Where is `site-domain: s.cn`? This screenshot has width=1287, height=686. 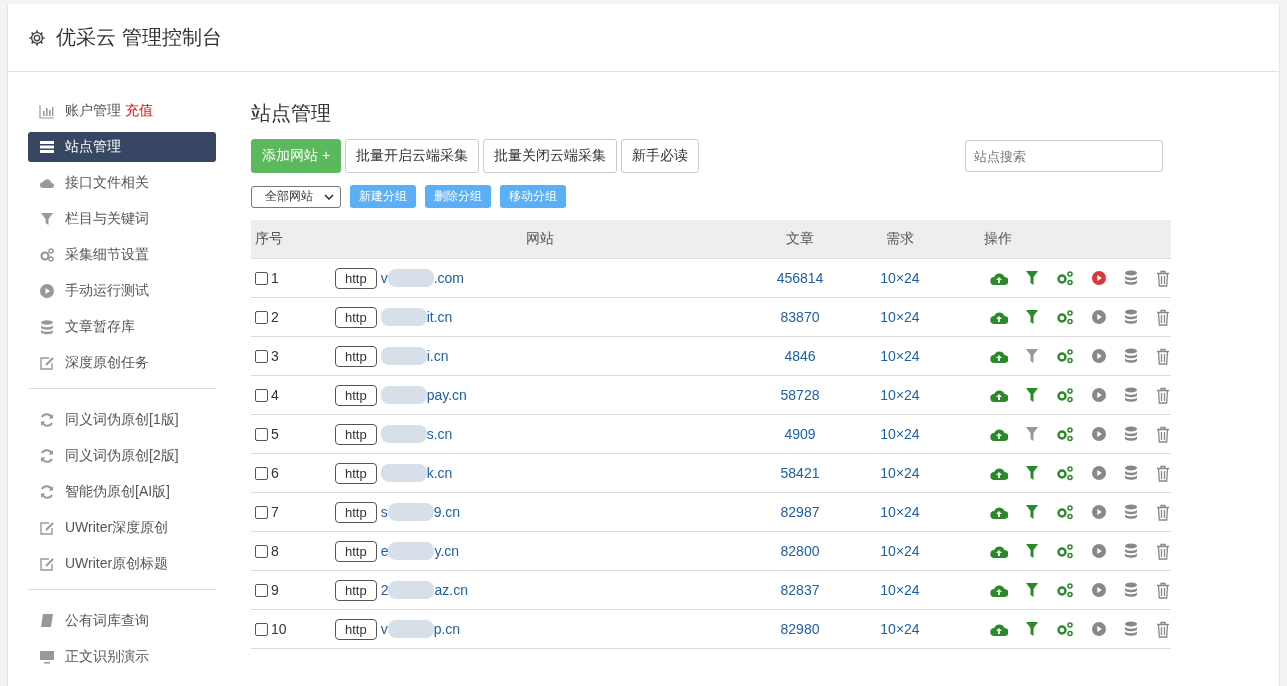
site-domain: s.cn is located at coordinates (439, 434).